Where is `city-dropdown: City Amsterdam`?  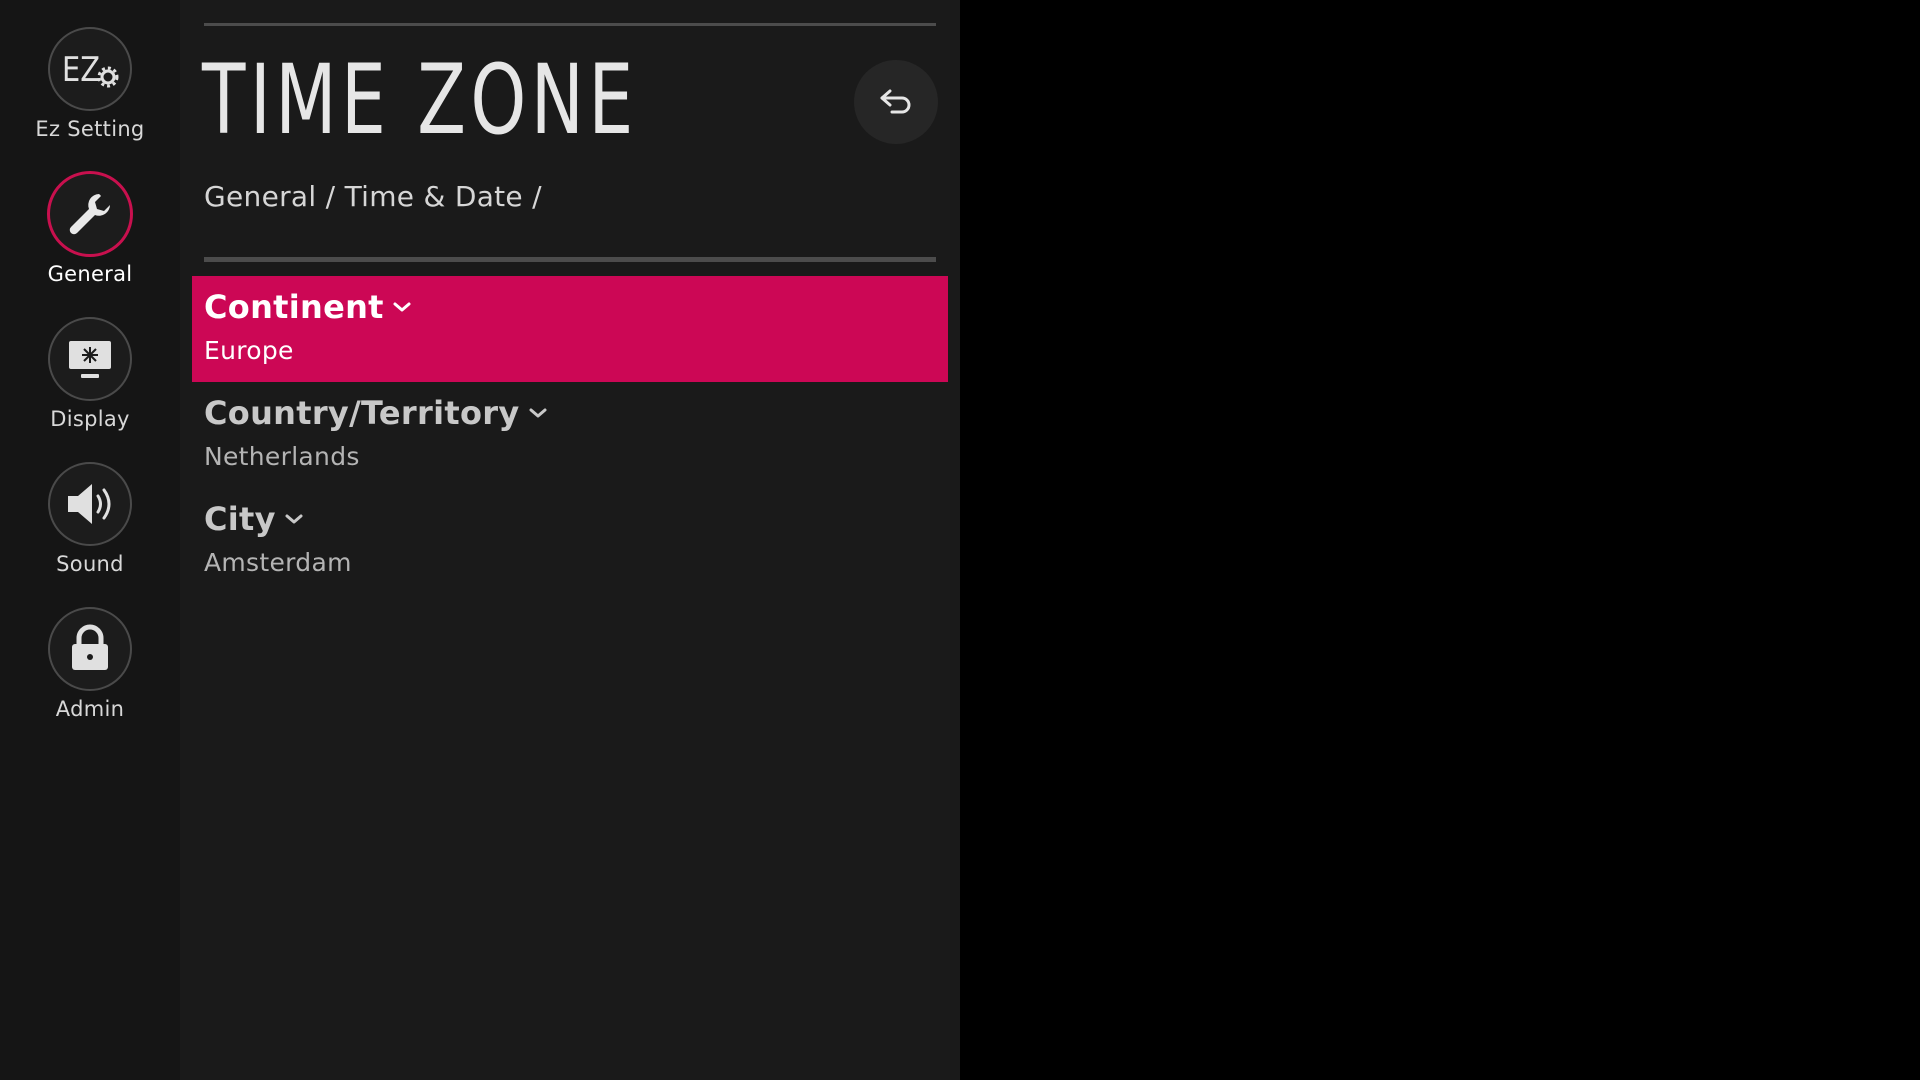
city-dropdown: City Amsterdam is located at coordinates (570, 541).